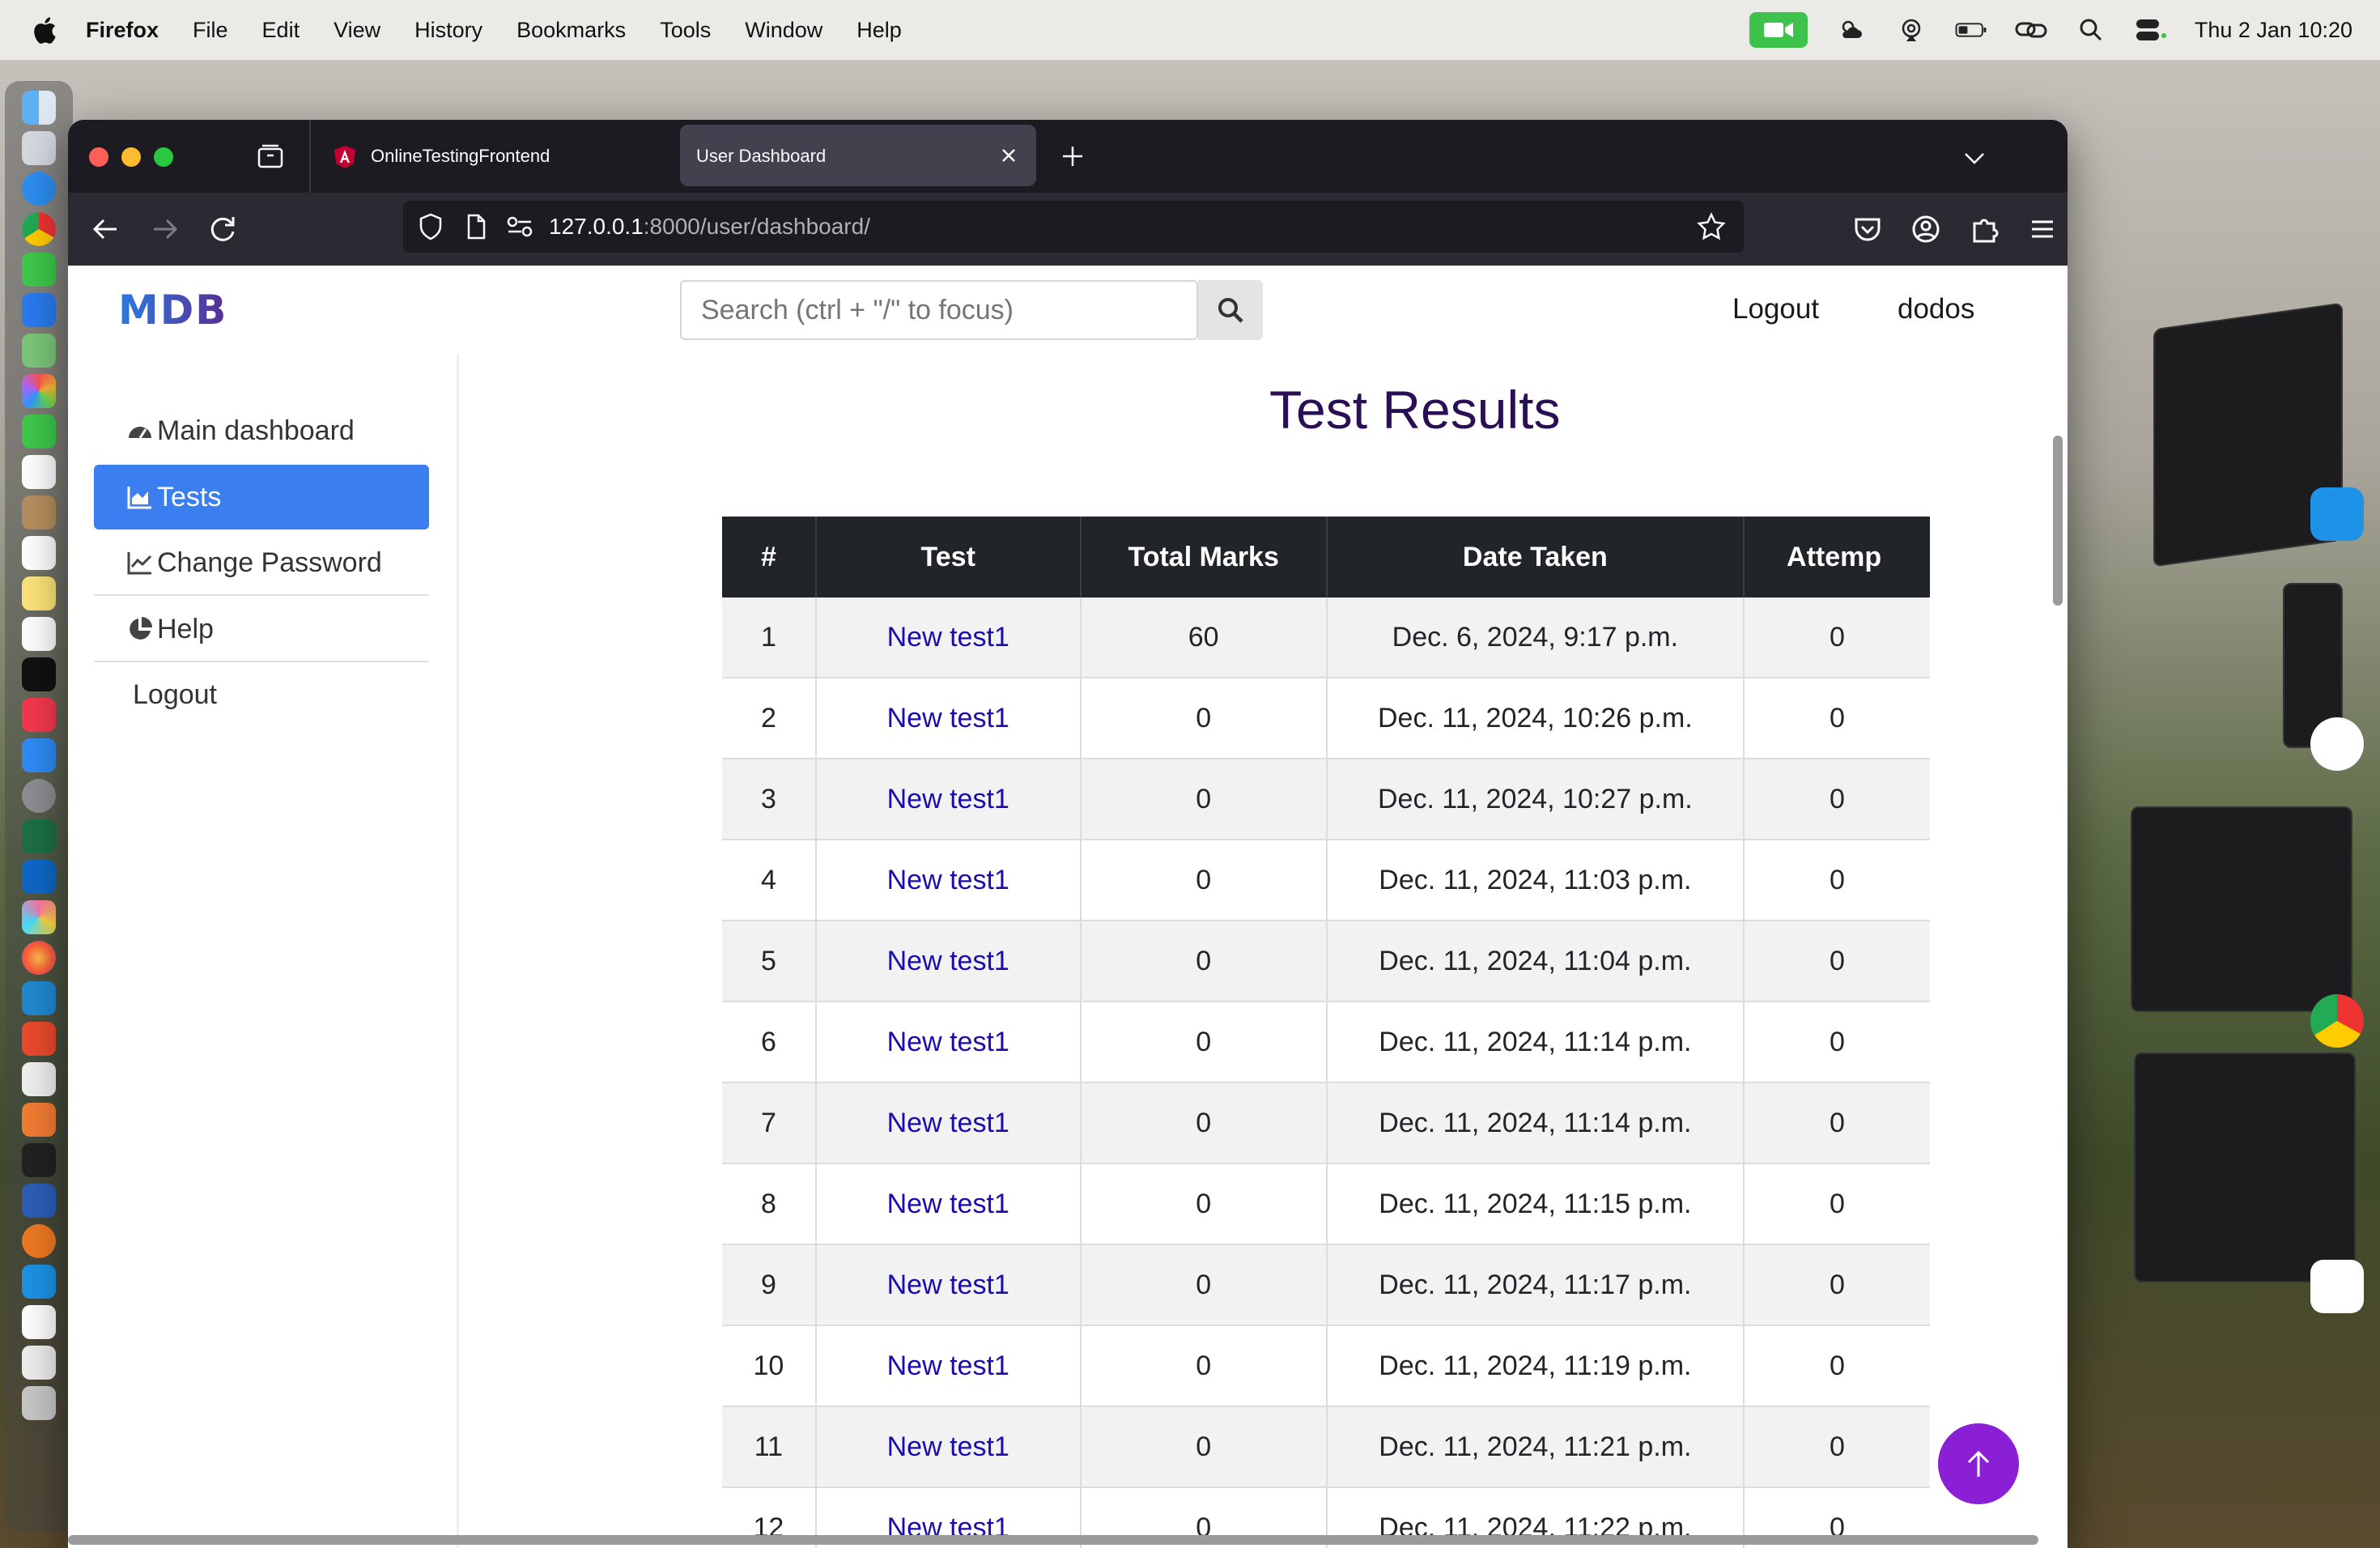 This screenshot has width=2380, height=1548. What do you see at coordinates (39, 270) in the screenshot?
I see `messages-app-icon` at bounding box center [39, 270].